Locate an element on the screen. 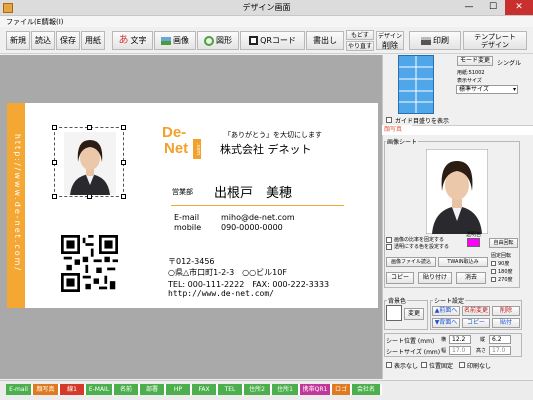  card-url: http://www.de-net.com/ is located at coordinates (221, 293).